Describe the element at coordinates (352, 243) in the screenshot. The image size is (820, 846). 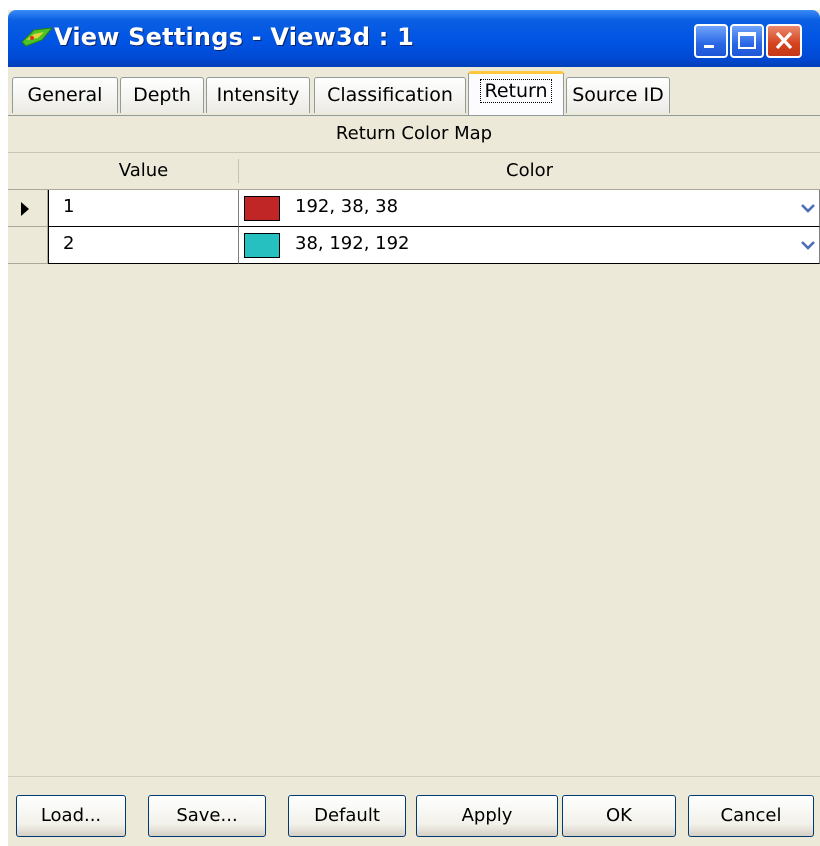
I see `color-value: 38, 192, 192` at that location.